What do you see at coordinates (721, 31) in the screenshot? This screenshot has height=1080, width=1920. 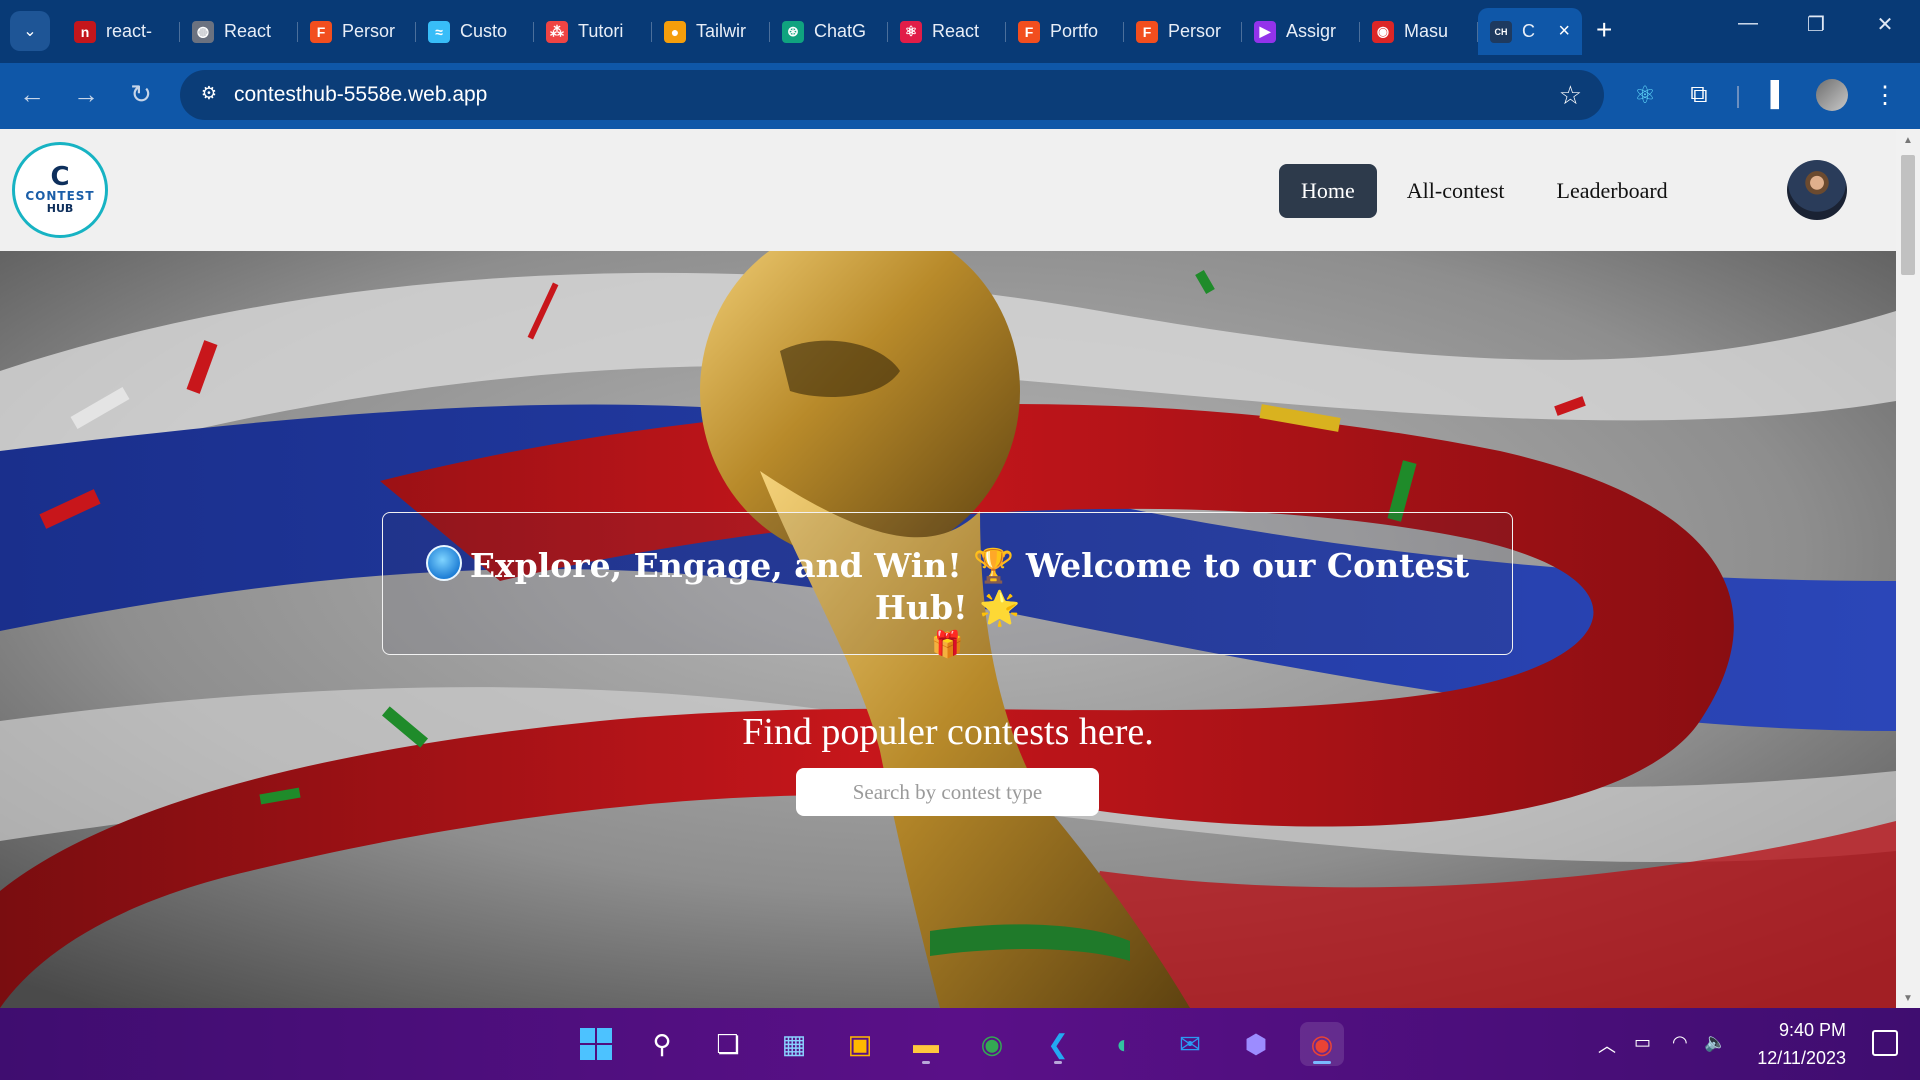 I see `tab-label: Tailwir` at bounding box center [721, 31].